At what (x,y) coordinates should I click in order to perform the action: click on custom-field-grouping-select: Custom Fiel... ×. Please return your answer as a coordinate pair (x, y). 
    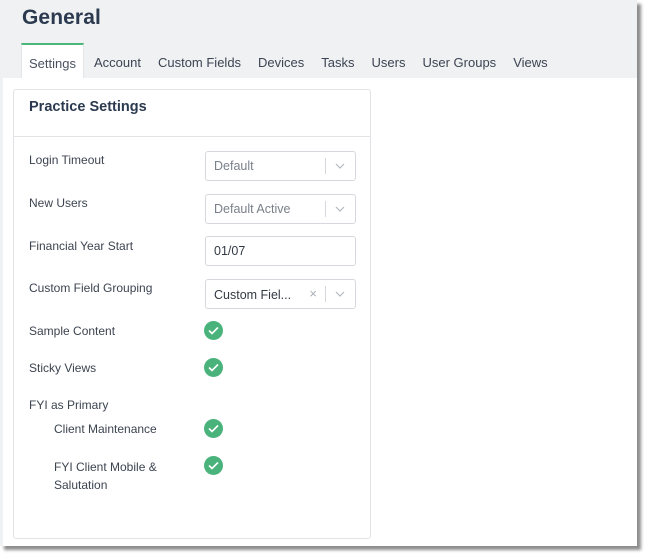
    Looking at the image, I should click on (280, 294).